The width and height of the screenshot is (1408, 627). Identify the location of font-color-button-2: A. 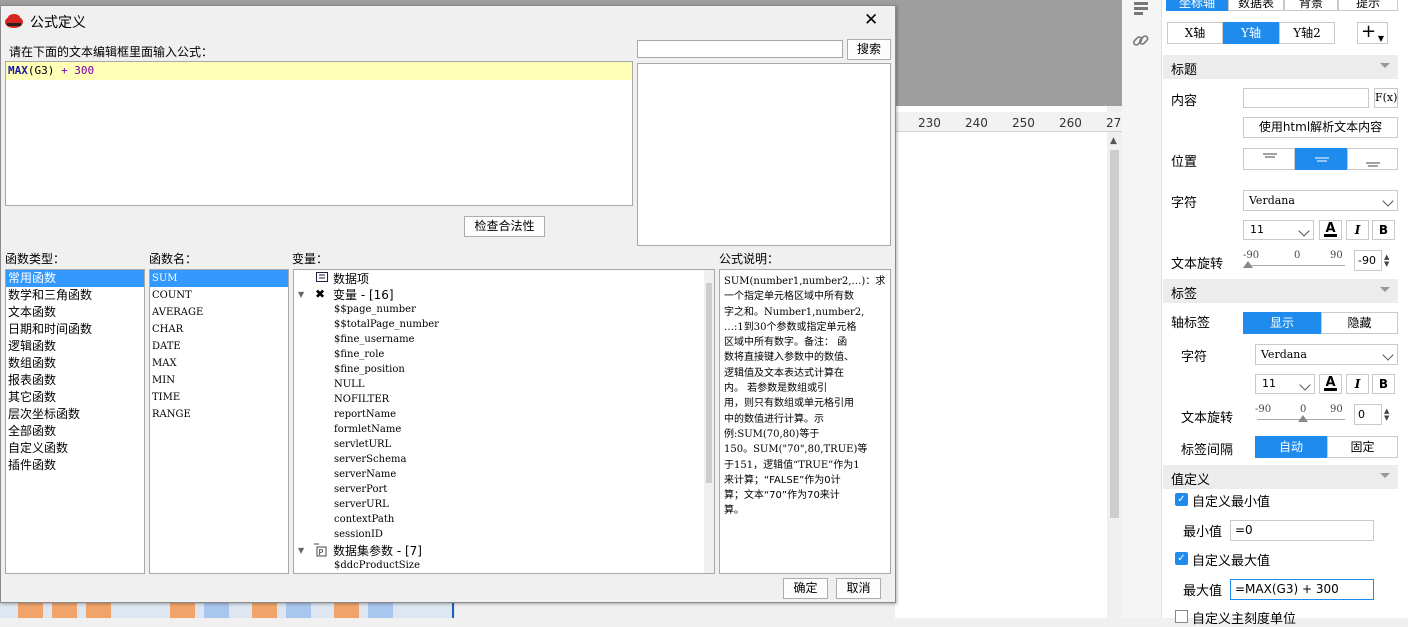
(1330, 384).